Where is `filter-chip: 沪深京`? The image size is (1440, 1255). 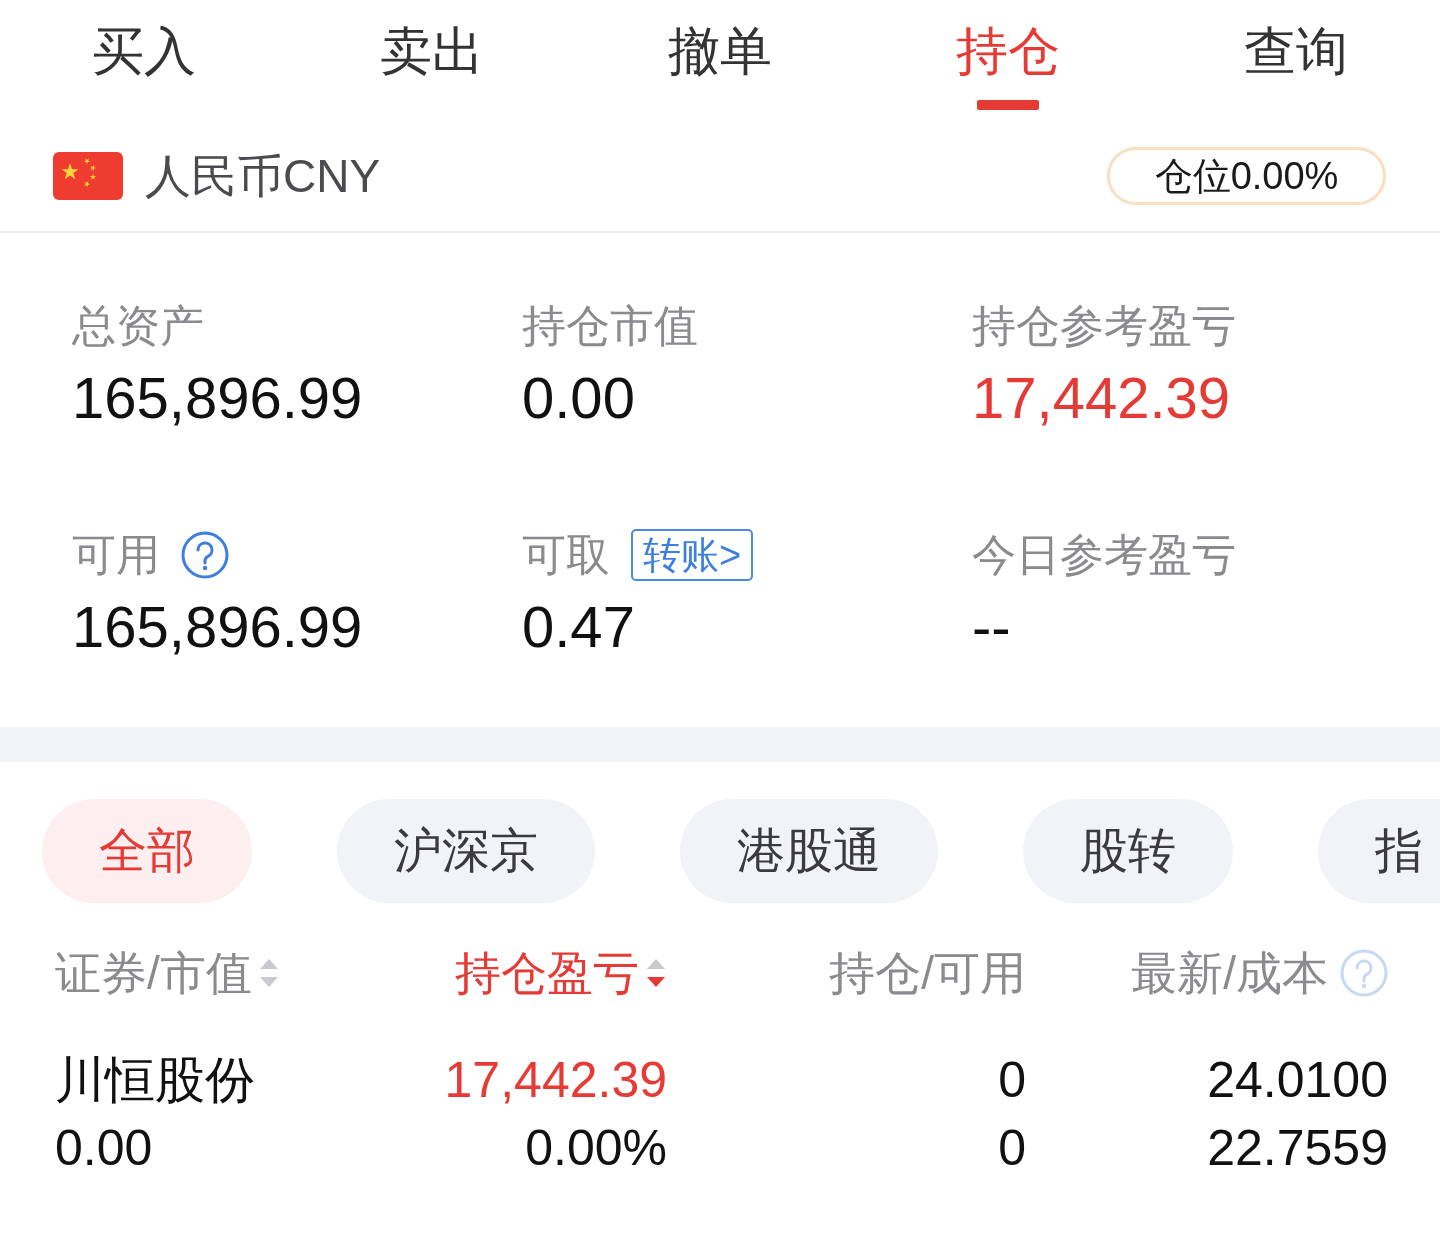
filter-chip: 沪深京 is located at coordinates (466, 851).